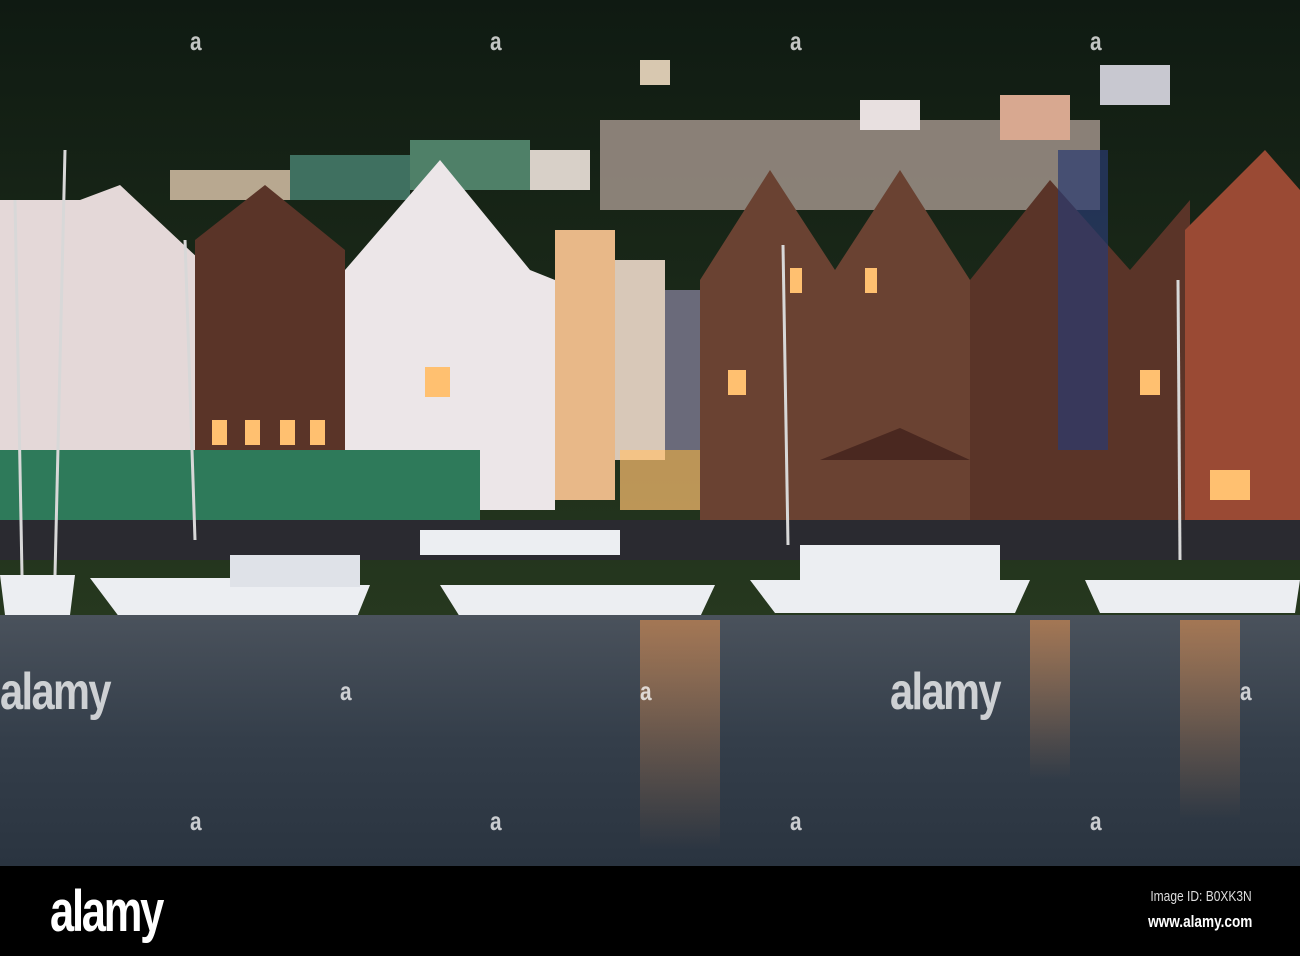 Image resolution: width=1300 pixels, height=956 pixels. I want to click on image-id: Image ID: B0XK3N, so click(1201, 896).